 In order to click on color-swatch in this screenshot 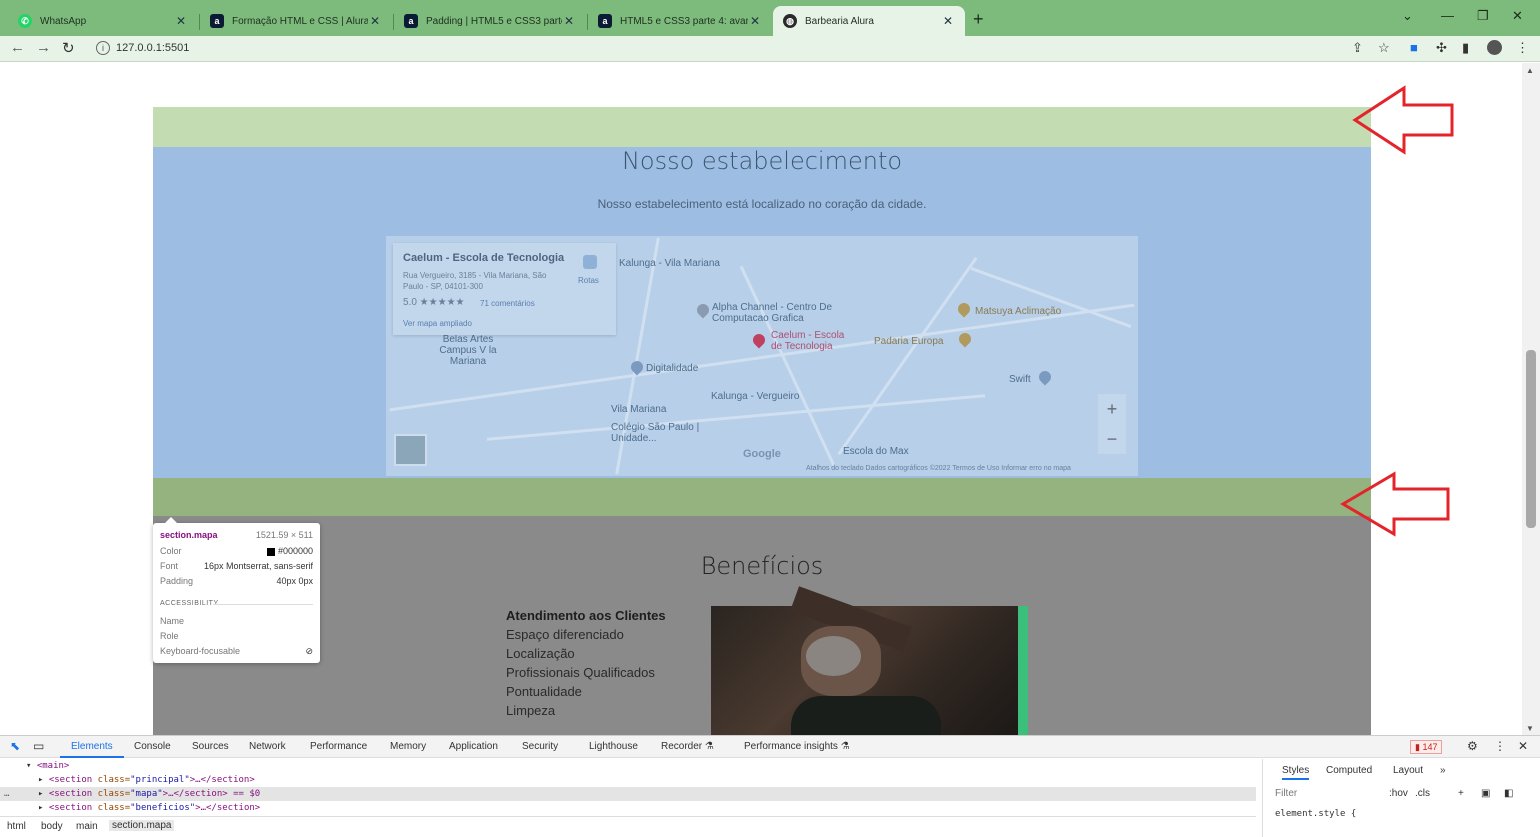, I will do `click(270, 551)`.